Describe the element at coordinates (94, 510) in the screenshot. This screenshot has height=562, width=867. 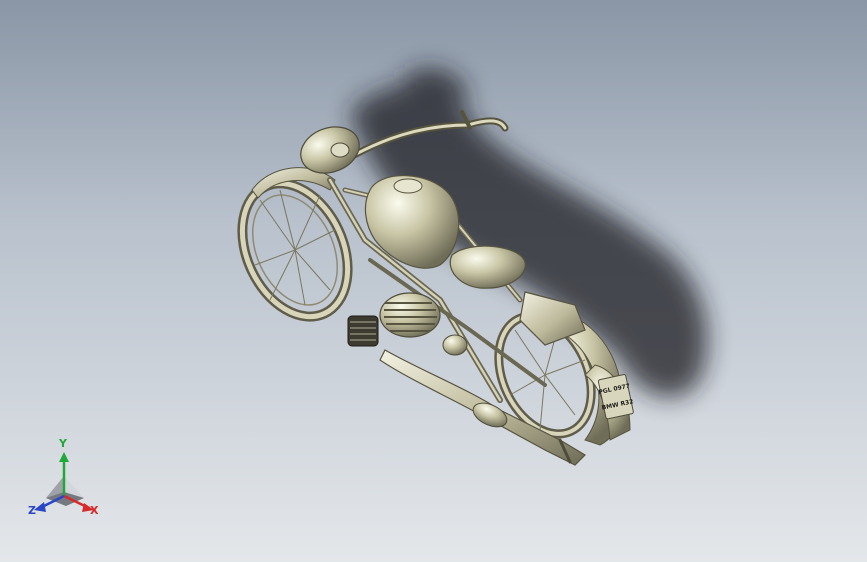
I see `triad-x-label: X` at that location.